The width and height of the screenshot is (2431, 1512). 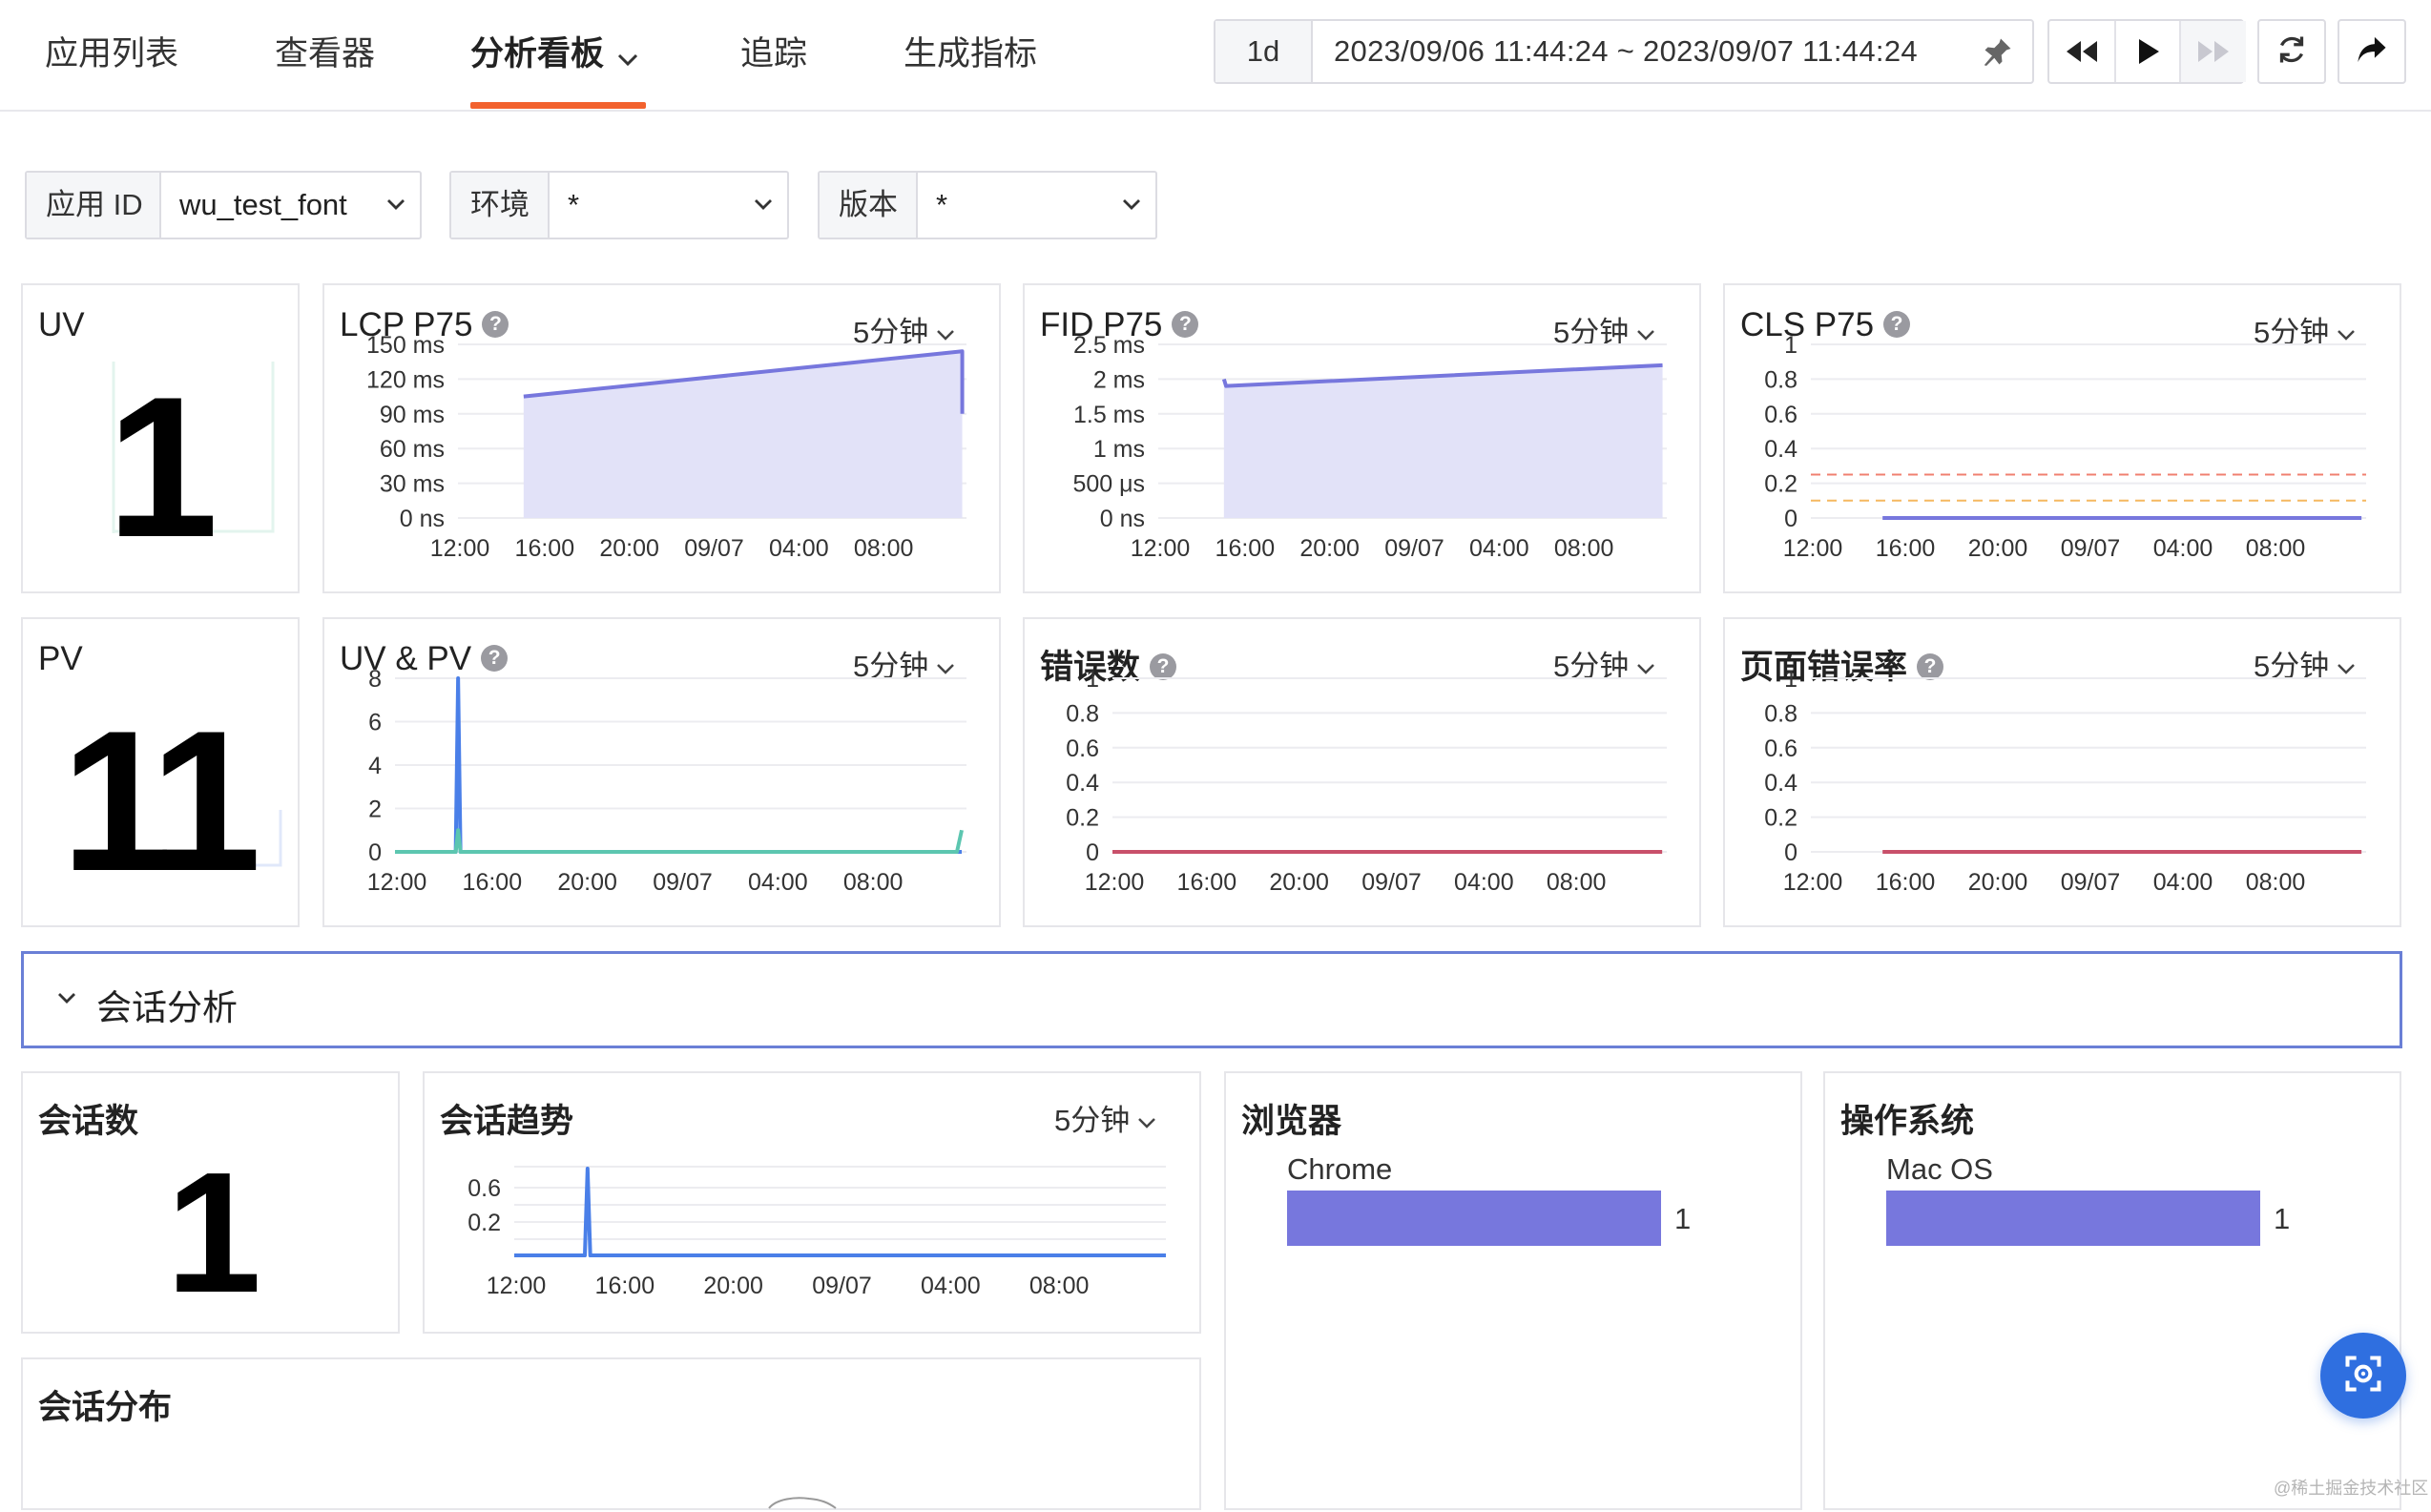 What do you see at coordinates (1119, 379) in the screenshot?
I see `y-tick-label: 2 ms` at bounding box center [1119, 379].